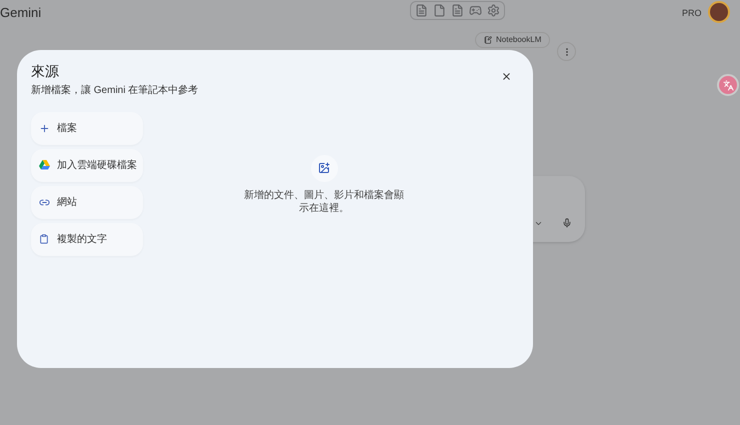 The width and height of the screenshot is (740, 425). I want to click on close-icon, so click(506, 76).